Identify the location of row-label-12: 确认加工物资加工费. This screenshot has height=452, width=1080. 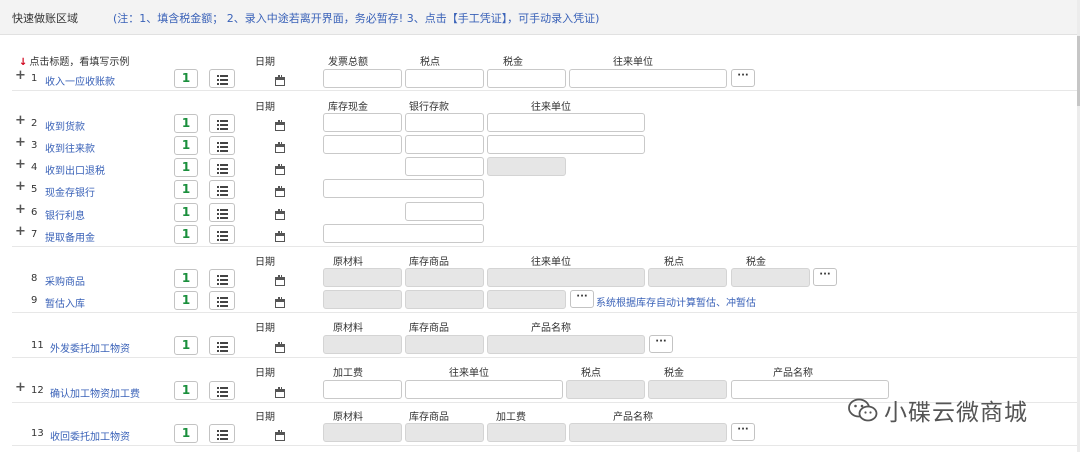
(95, 392).